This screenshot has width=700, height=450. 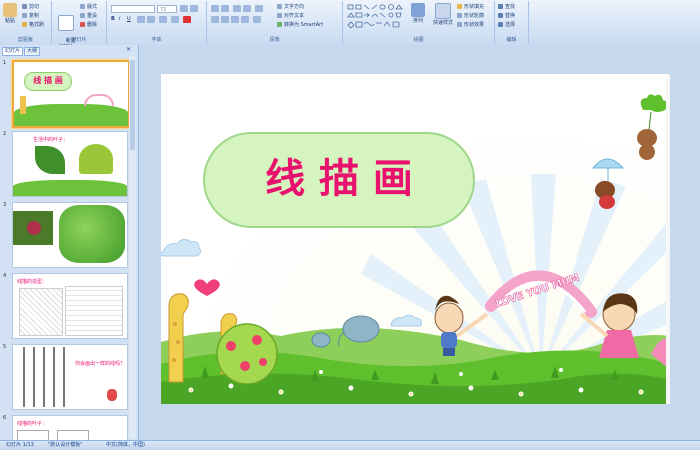 I want to click on slide-thumbnail-1: 线 描 画, so click(x=71, y=94).